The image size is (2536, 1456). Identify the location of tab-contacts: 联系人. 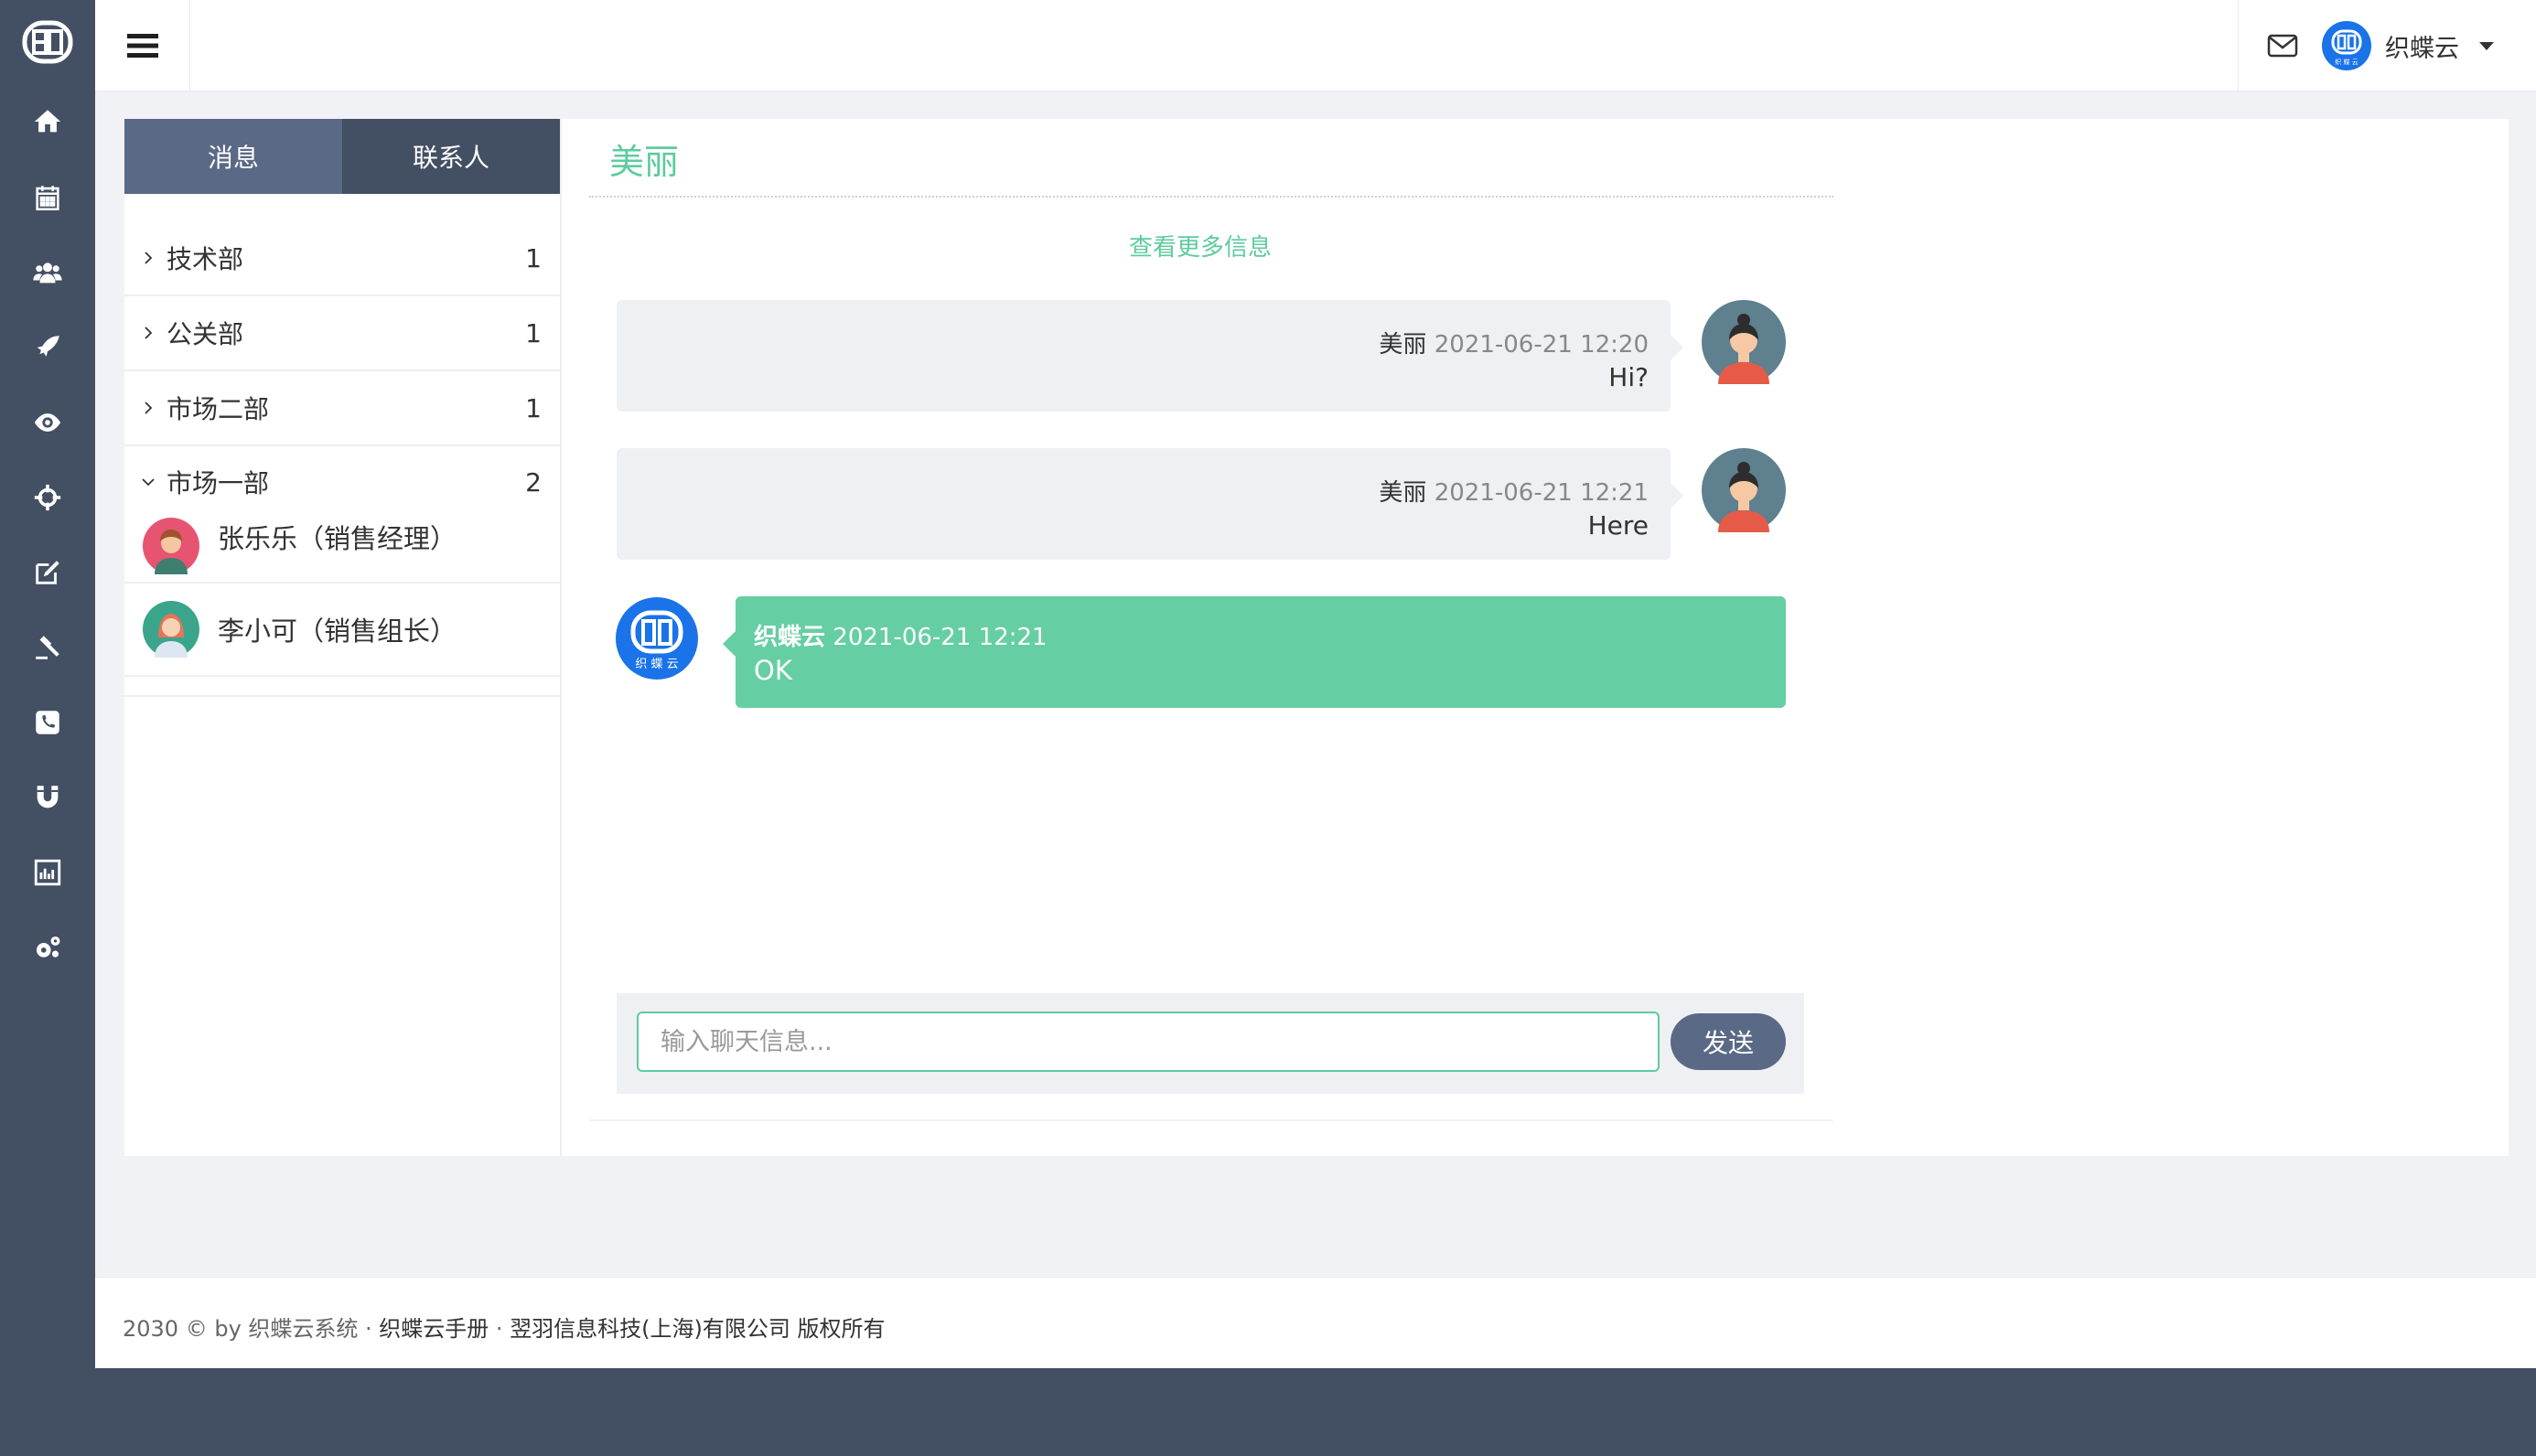
(451, 156).